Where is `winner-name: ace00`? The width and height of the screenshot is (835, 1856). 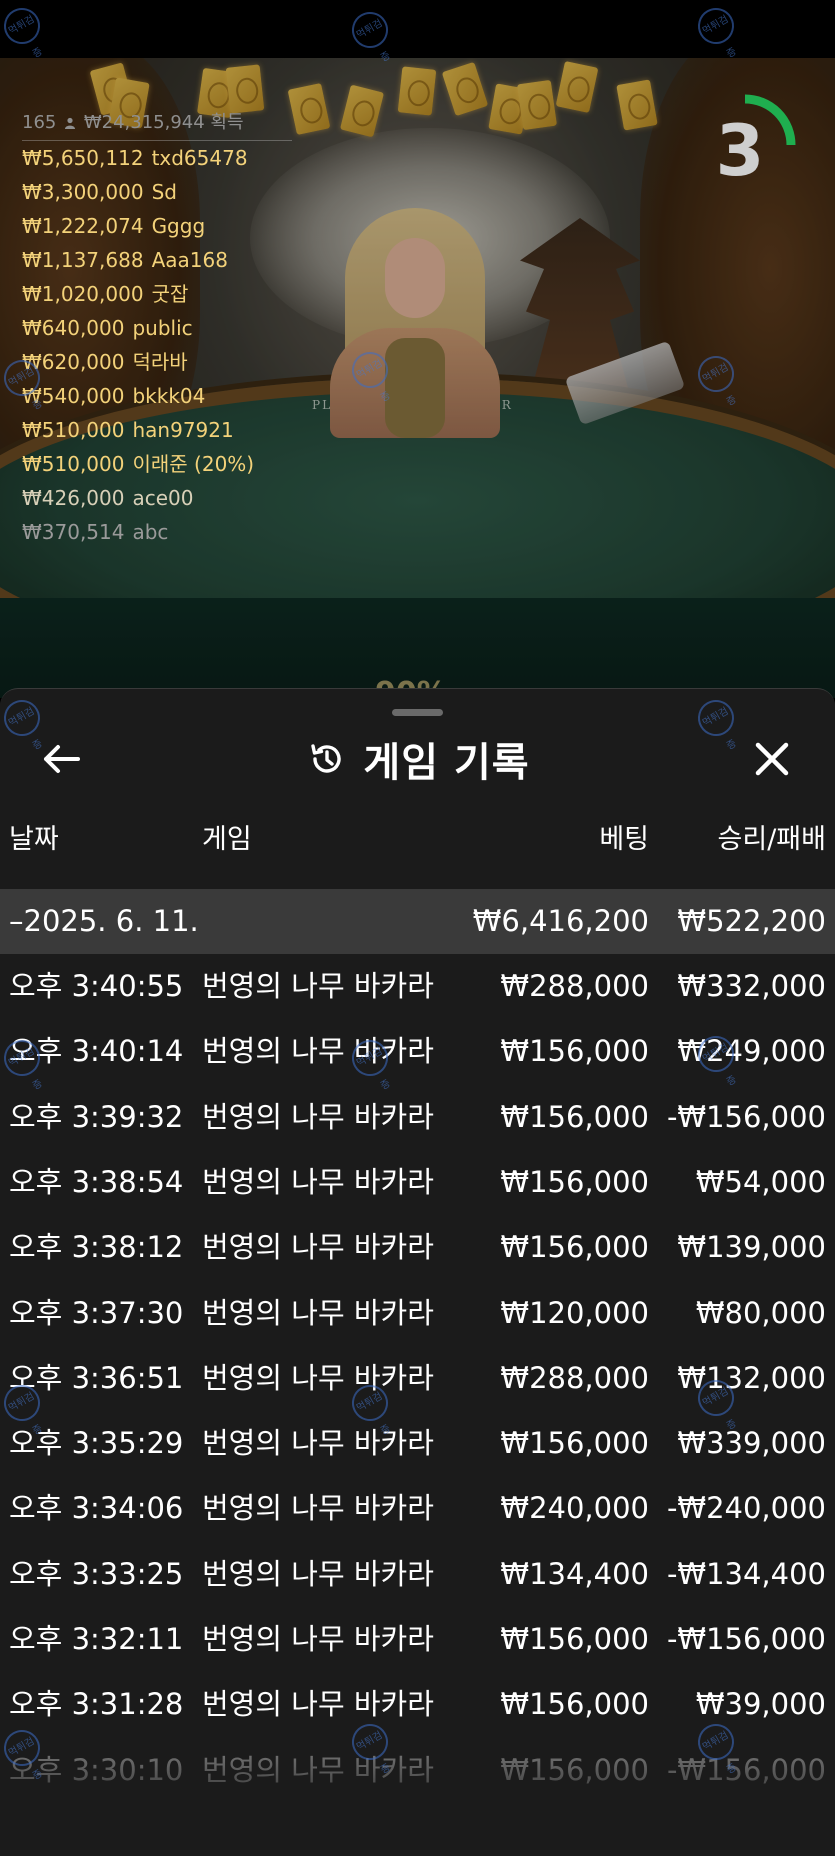 winner-name: ace00 is located at coordinates (163, 498).